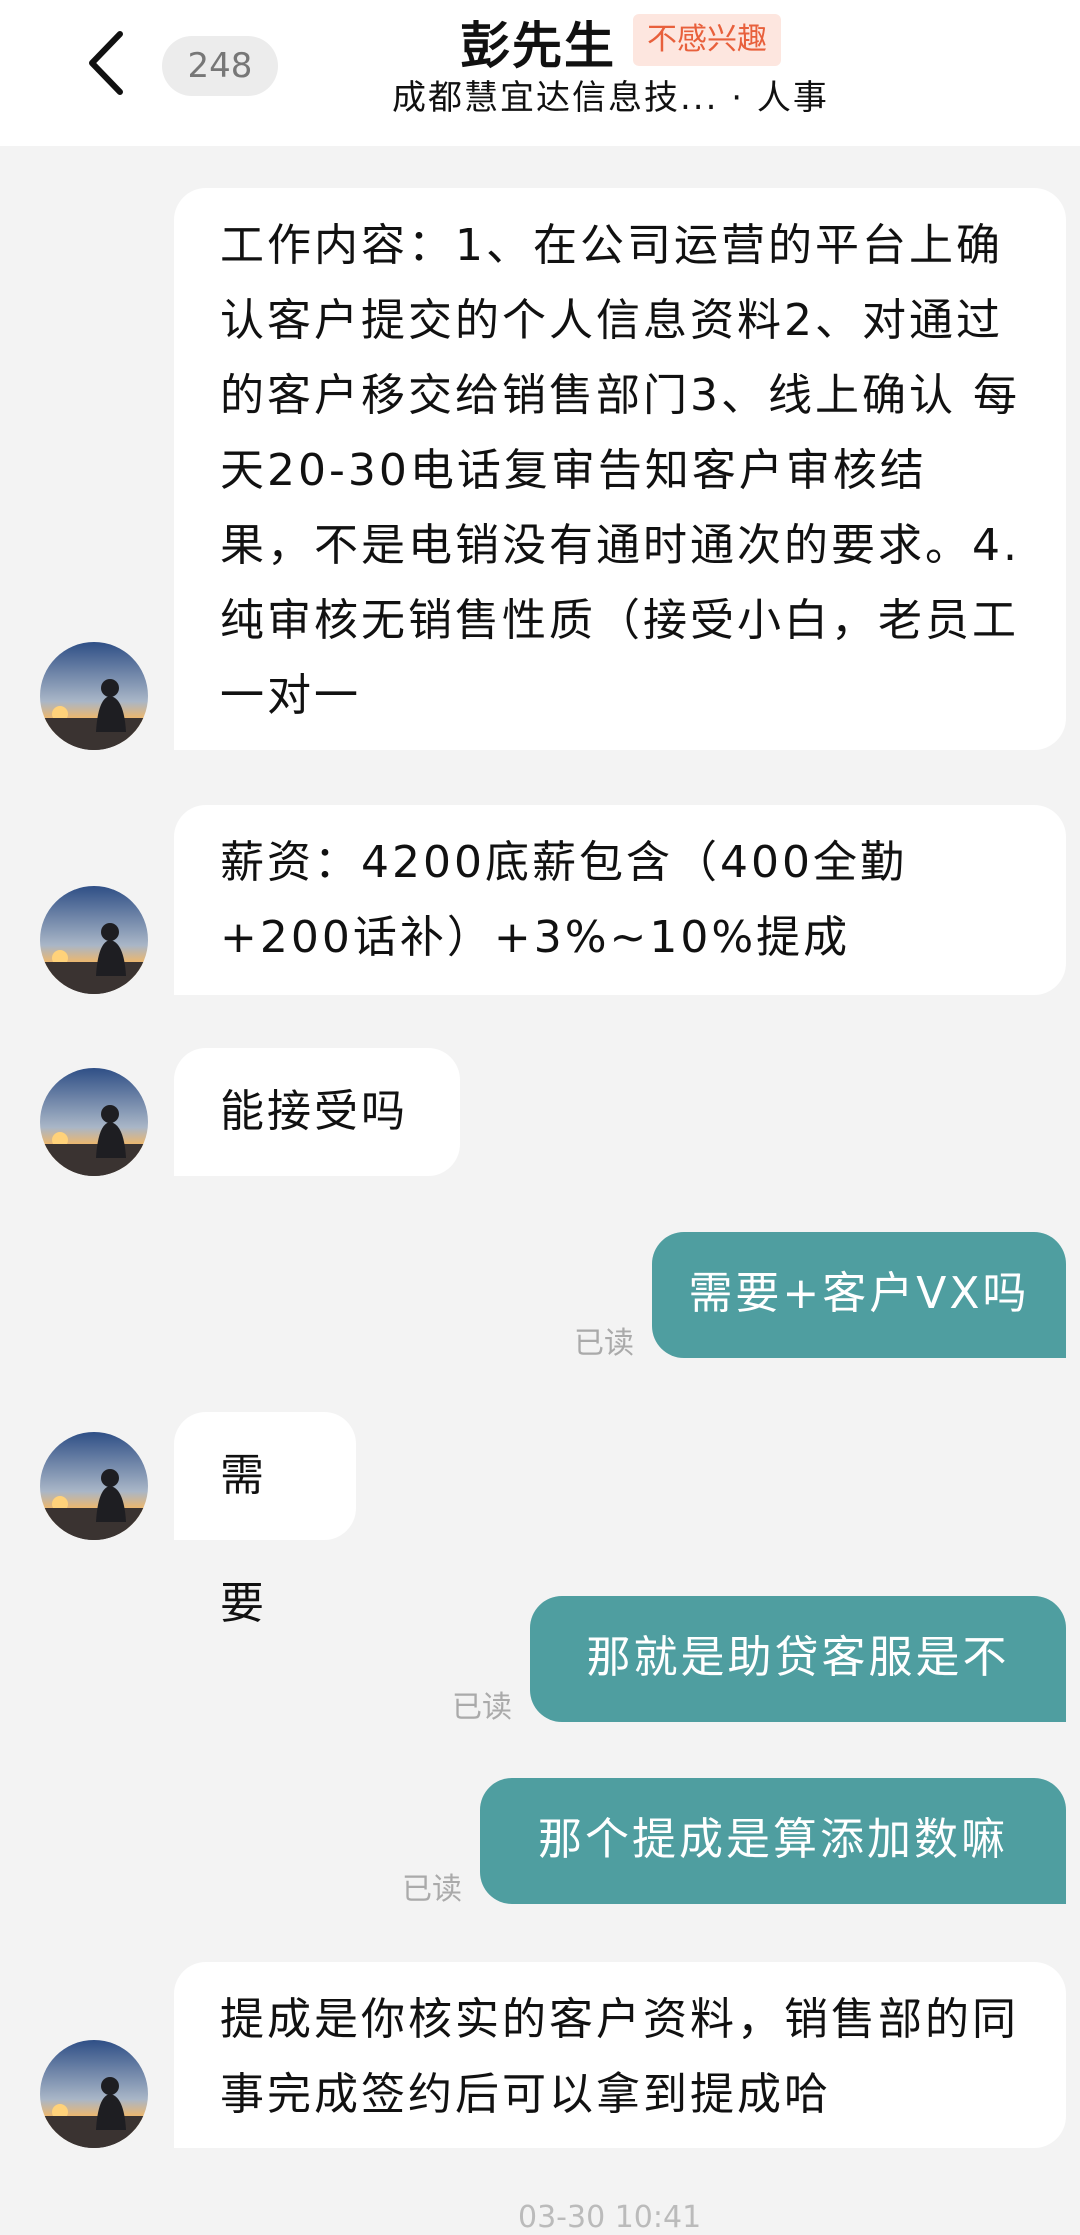 This screenshot has height=2235, width=1080. What do you see at coordinates (610, 98) in the screenshot?
I see `company-role-subtitle: 成都慧宜达信息技... · 人事` at bounding box center [610, 98].